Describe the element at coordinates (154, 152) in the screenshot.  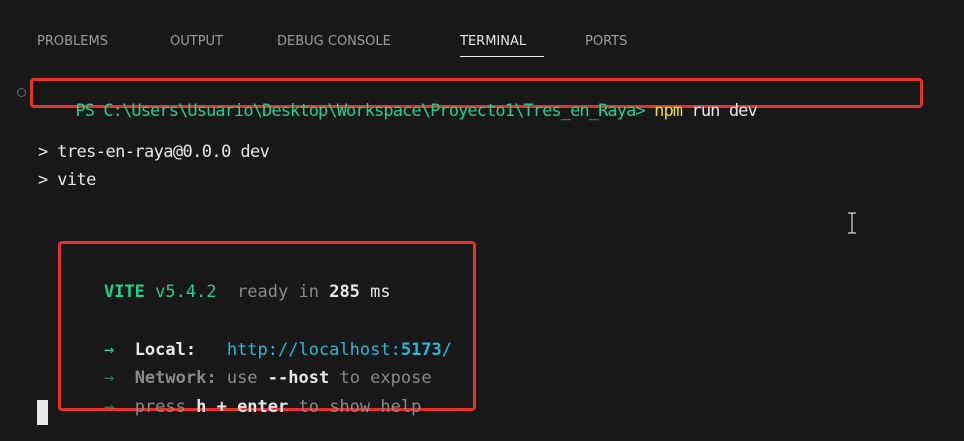
I see `output-line-script: > tres-en-raya@0.0.0 dev` at that location.